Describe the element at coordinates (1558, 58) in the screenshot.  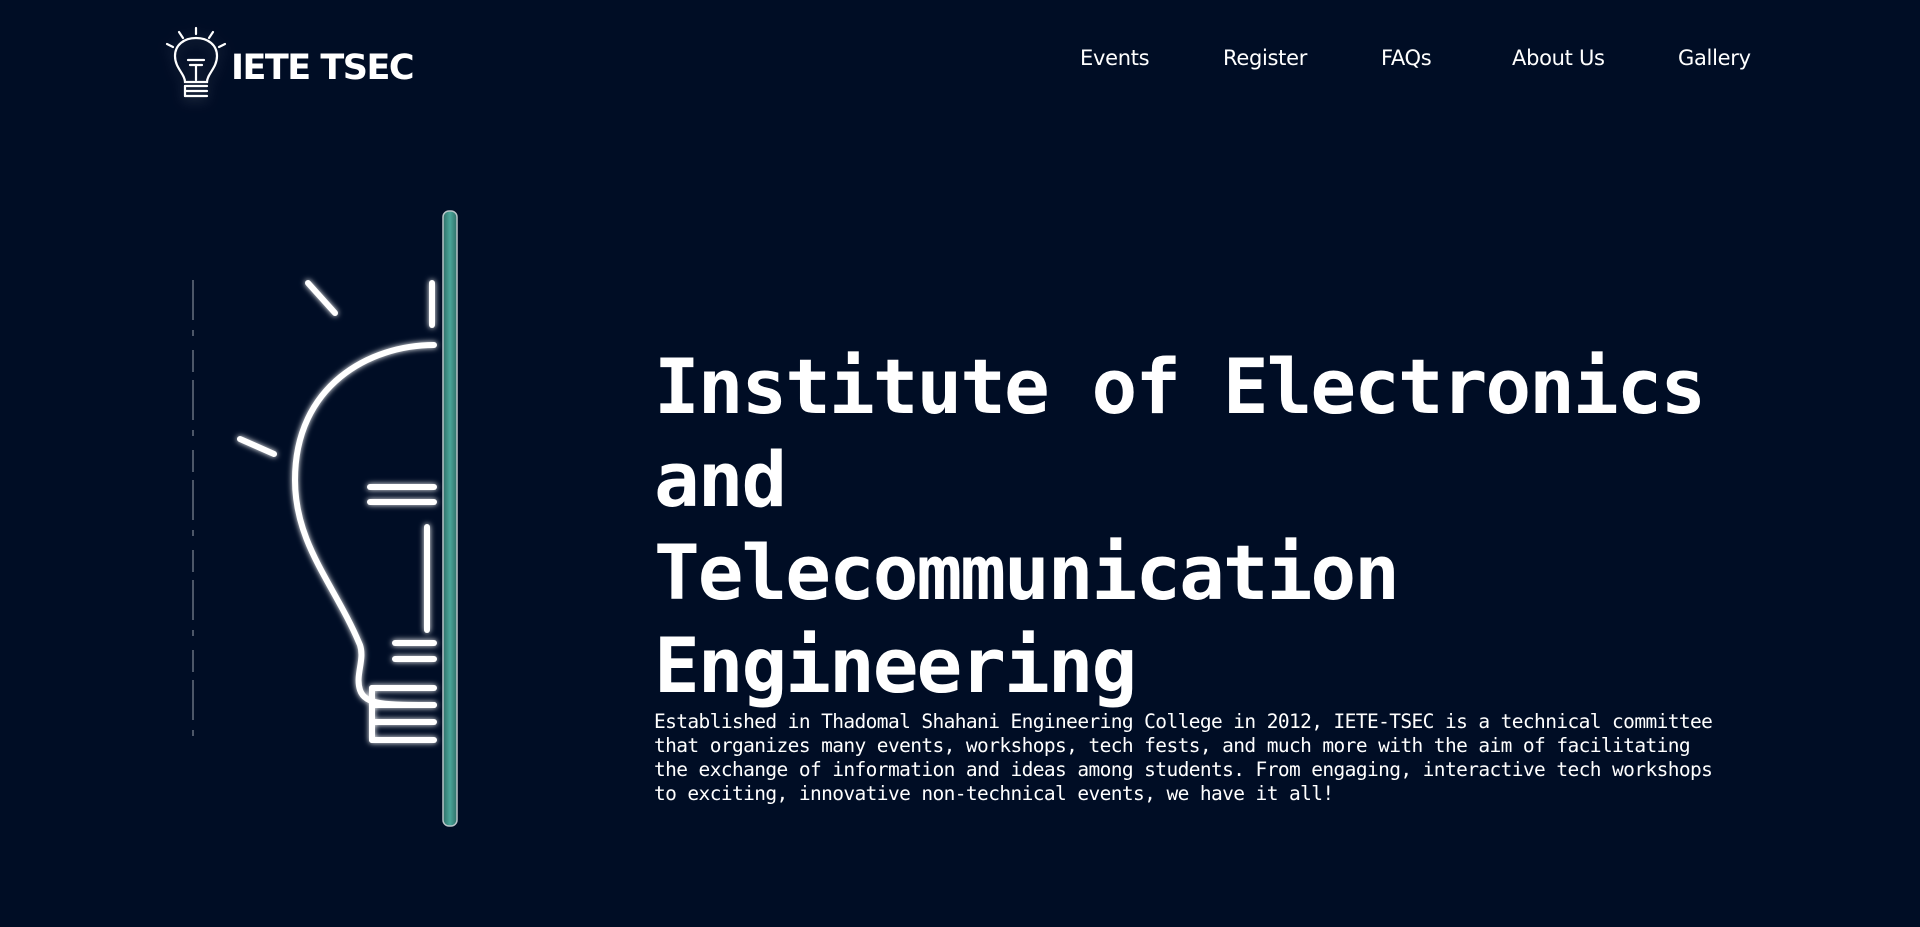
I see `nav-link-about-us: About Us` at that location.